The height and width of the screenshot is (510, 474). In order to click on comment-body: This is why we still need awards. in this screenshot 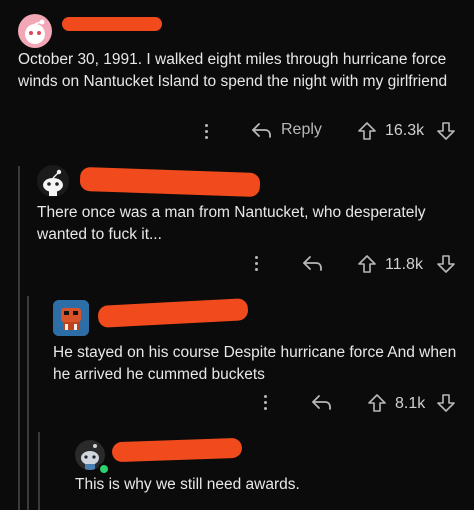, I will do `click(187, 484)`.